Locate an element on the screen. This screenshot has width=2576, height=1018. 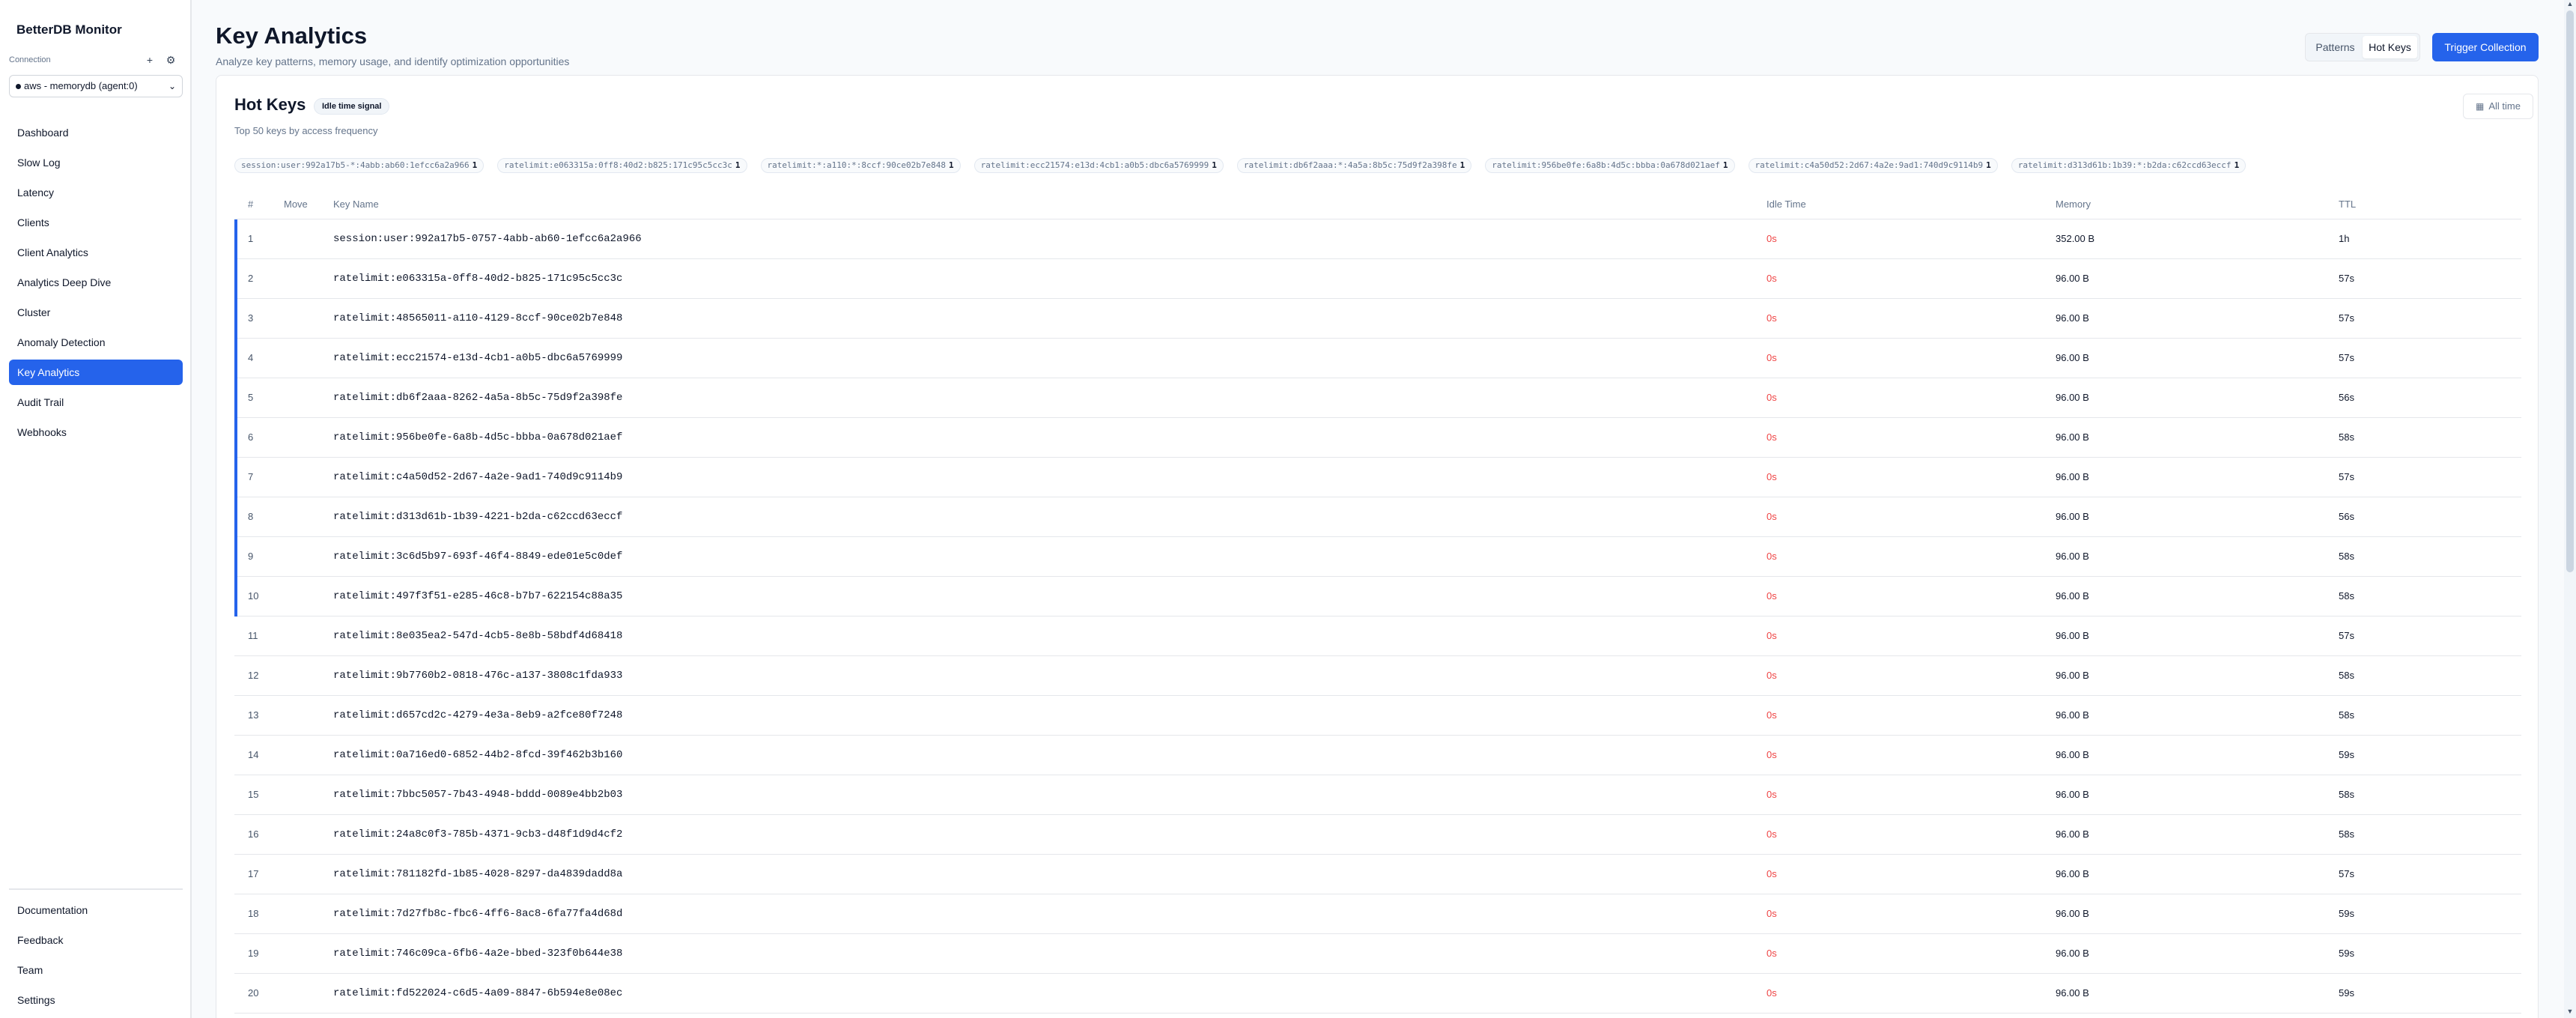
sidebar-item-latency: Latency is located at coordinates (96, 192).